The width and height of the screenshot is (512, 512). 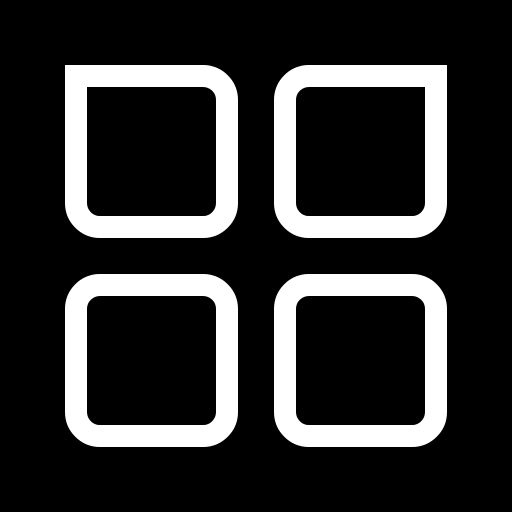 I want to click on grid-cell-top-right, so click(x=360, y=151).